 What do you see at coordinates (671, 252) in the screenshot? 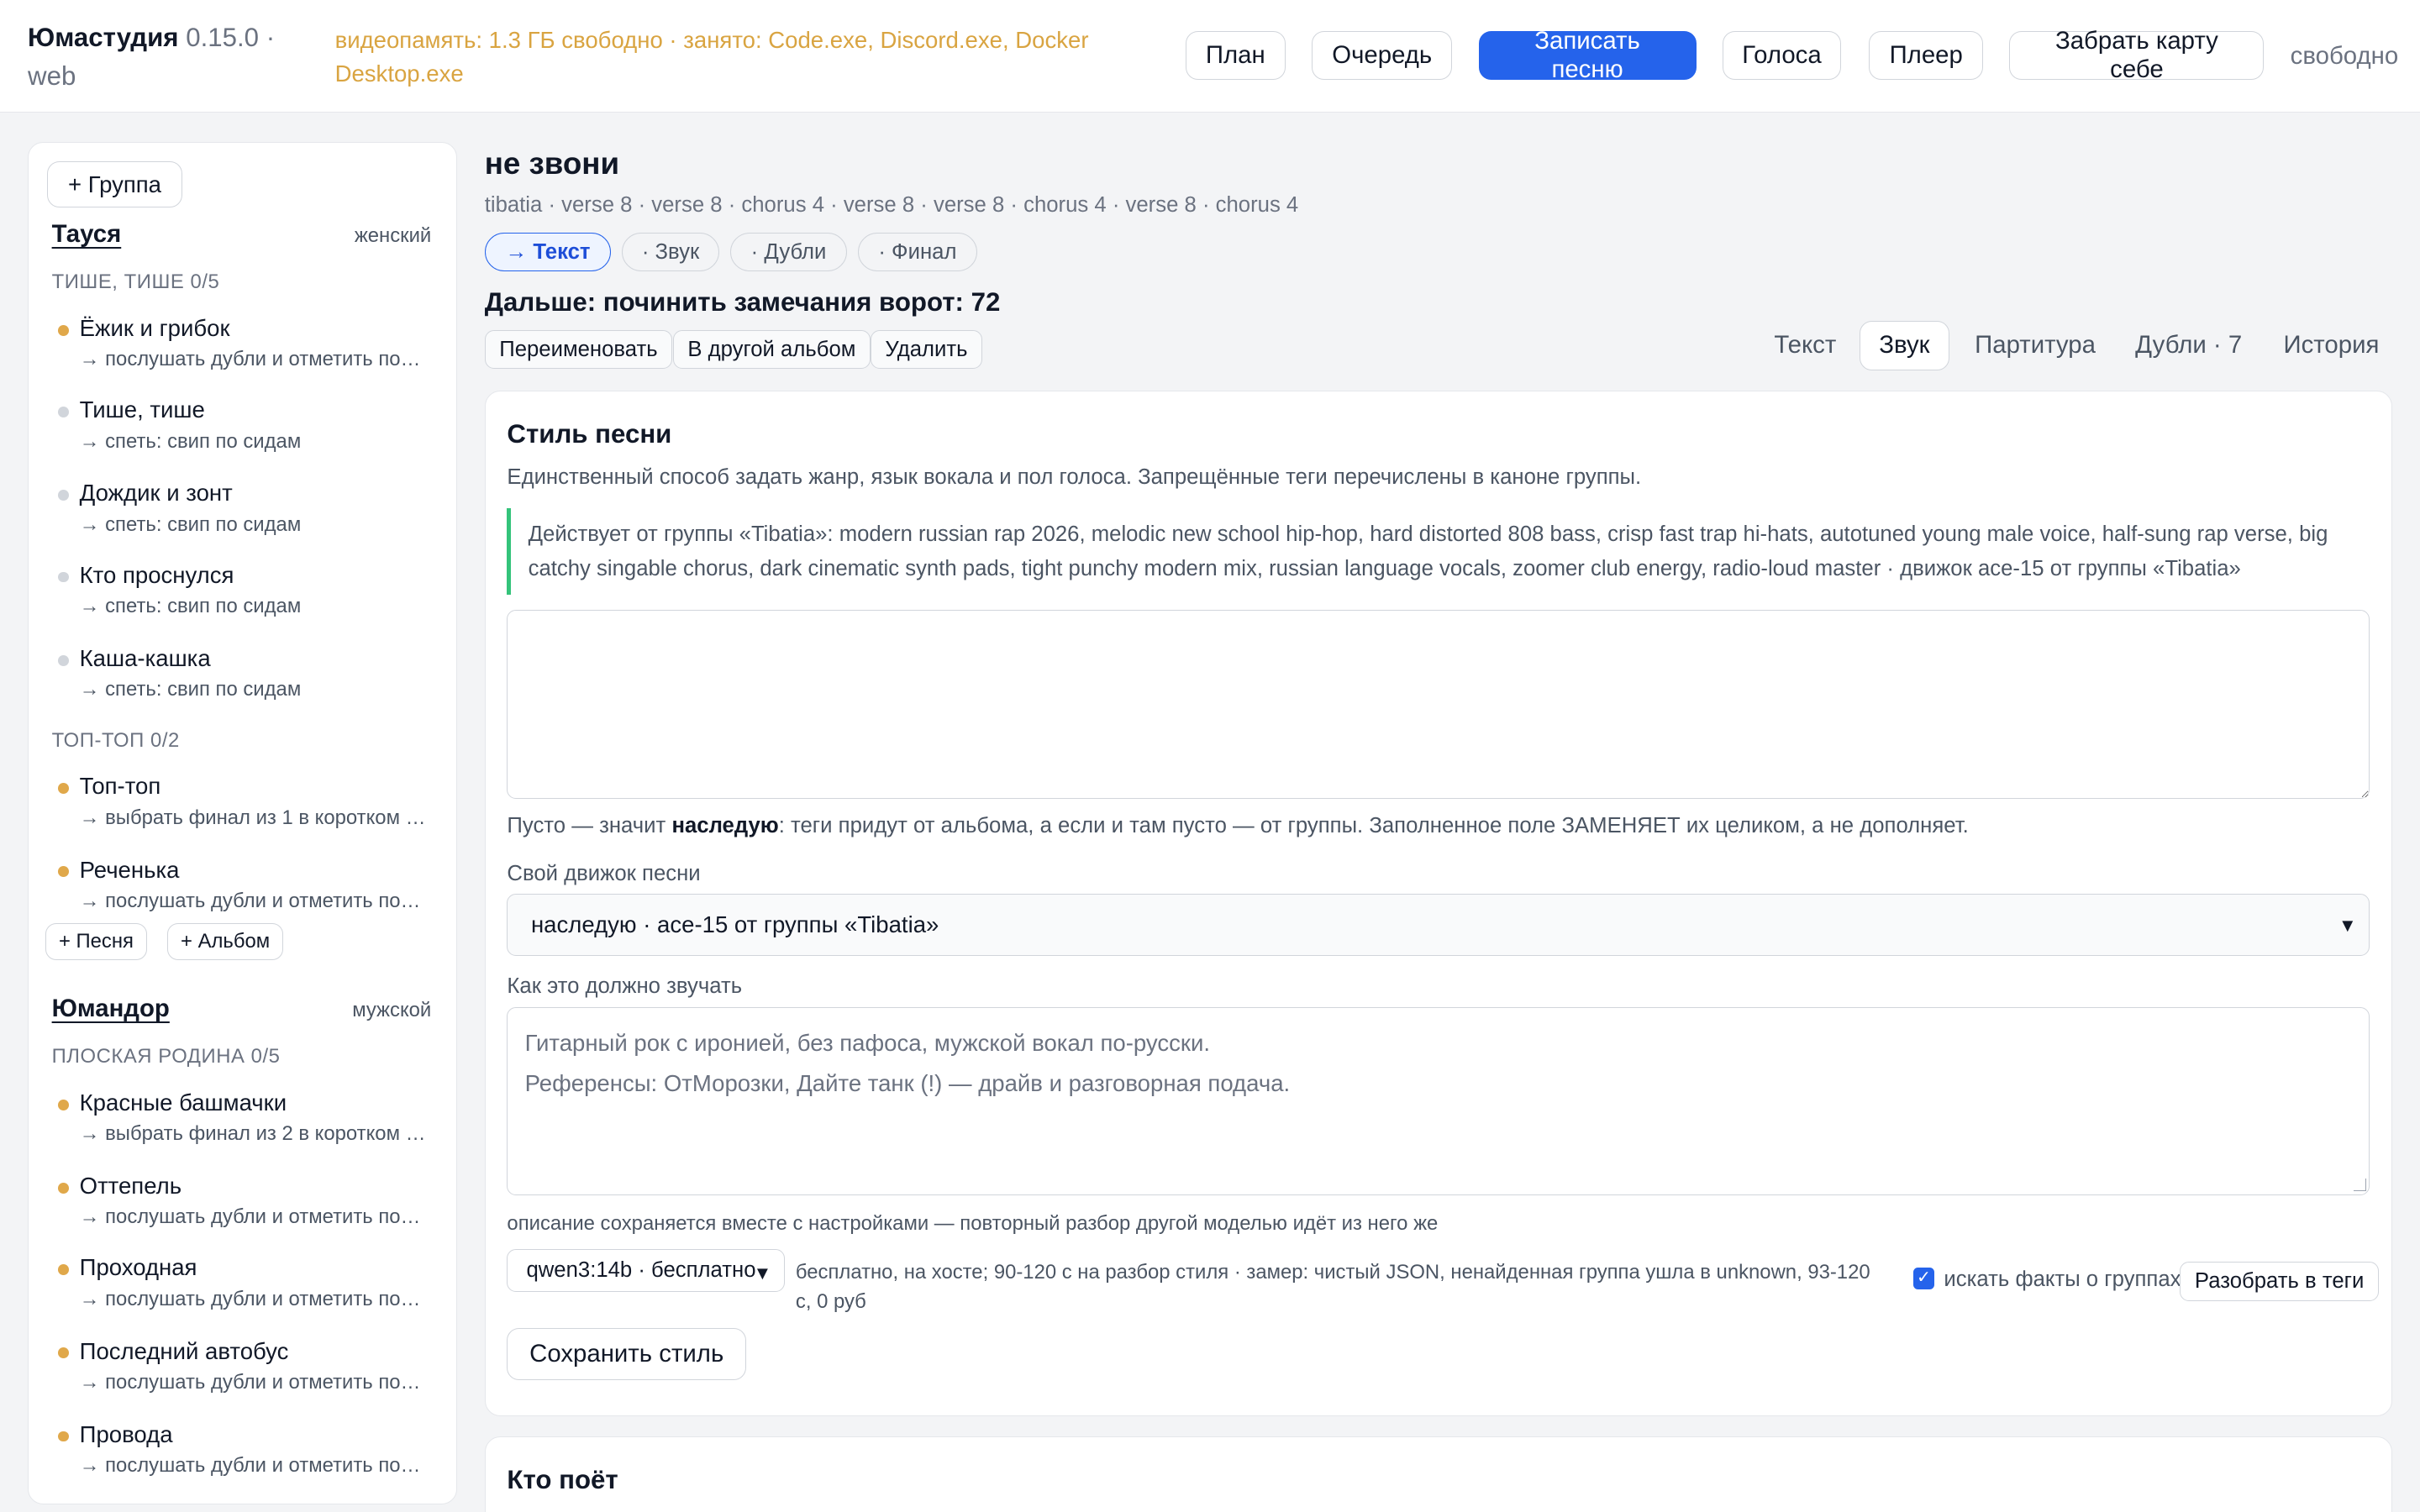
I see `pipeline-step-sound: · Звук` at bounding box center [671, 252].